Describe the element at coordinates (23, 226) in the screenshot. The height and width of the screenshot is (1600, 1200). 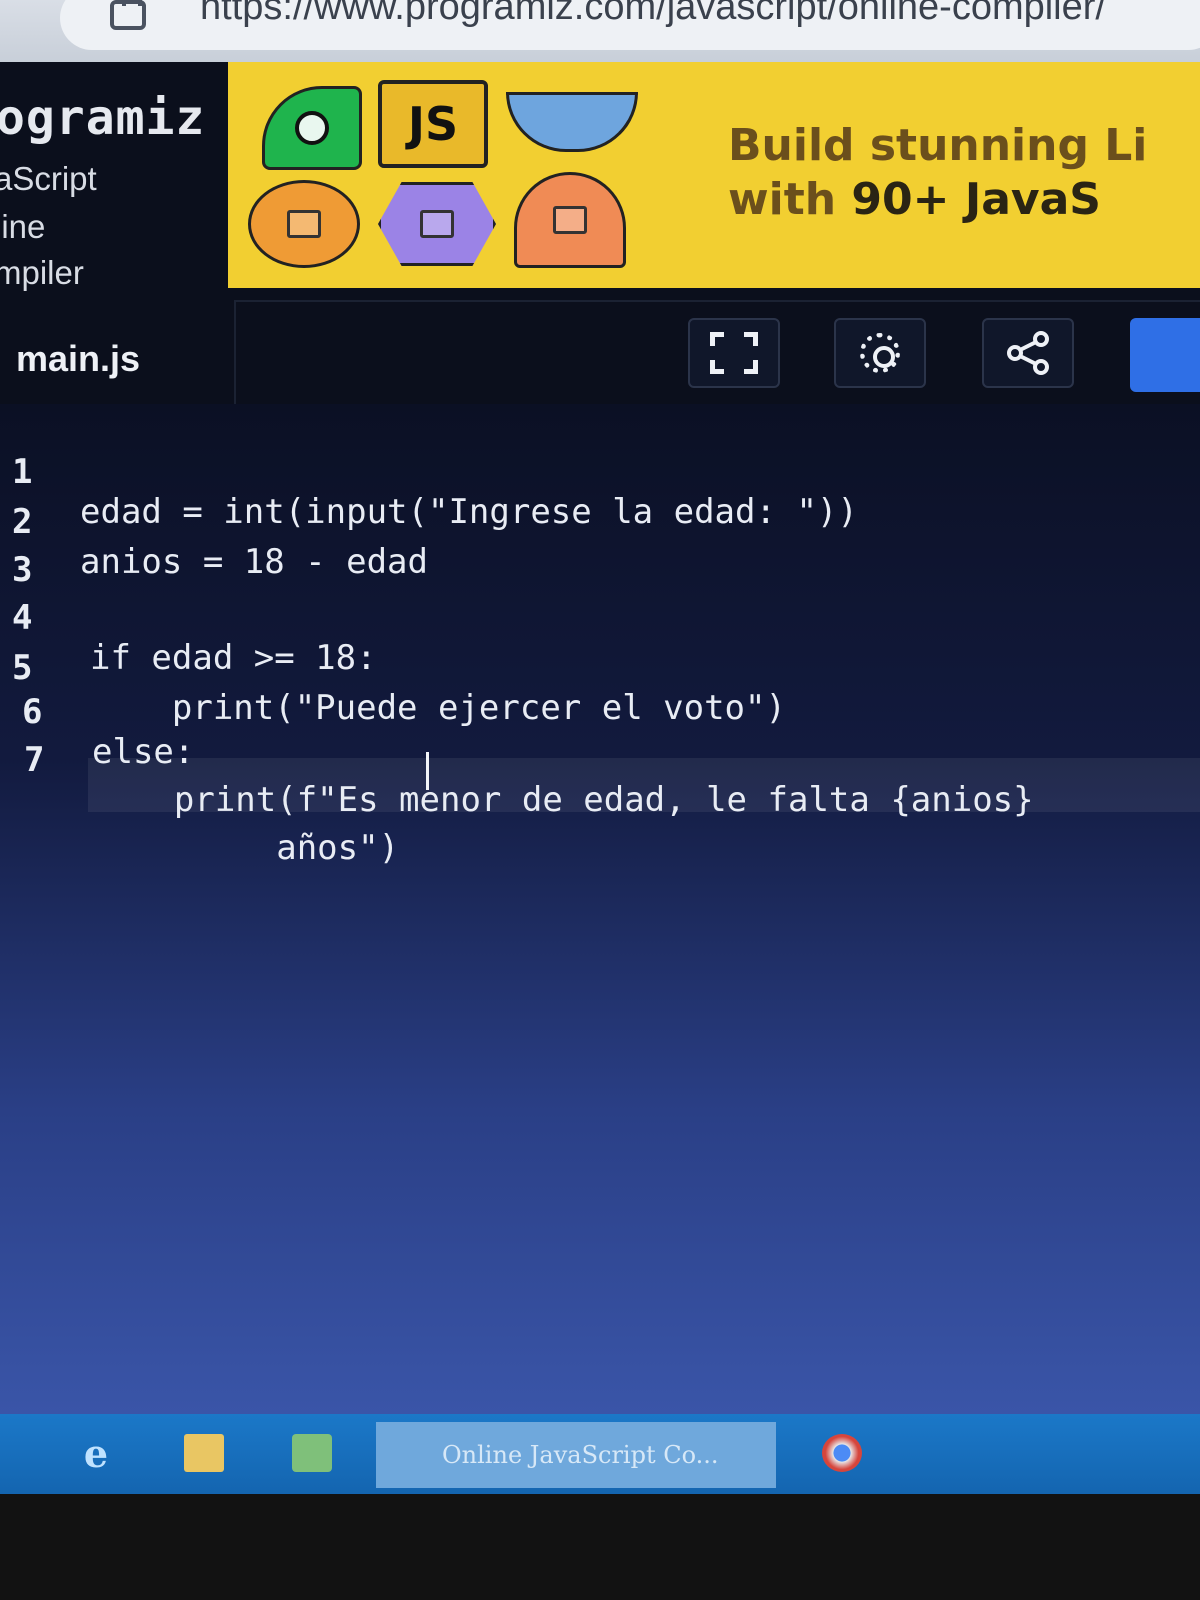
I see `brand-subtitle-line: line` at that location.